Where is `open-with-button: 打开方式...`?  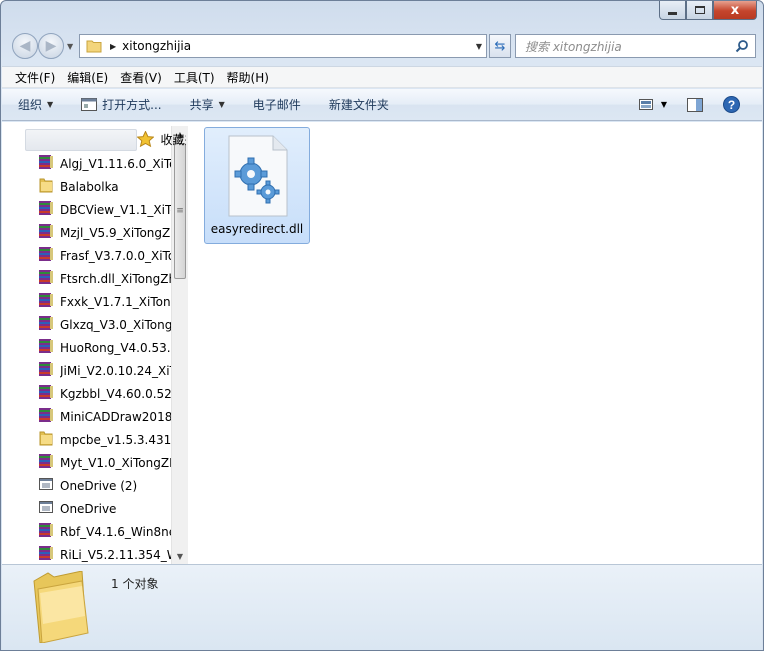 open-with-button: 打开方式... is located at coordinates (121, 104).